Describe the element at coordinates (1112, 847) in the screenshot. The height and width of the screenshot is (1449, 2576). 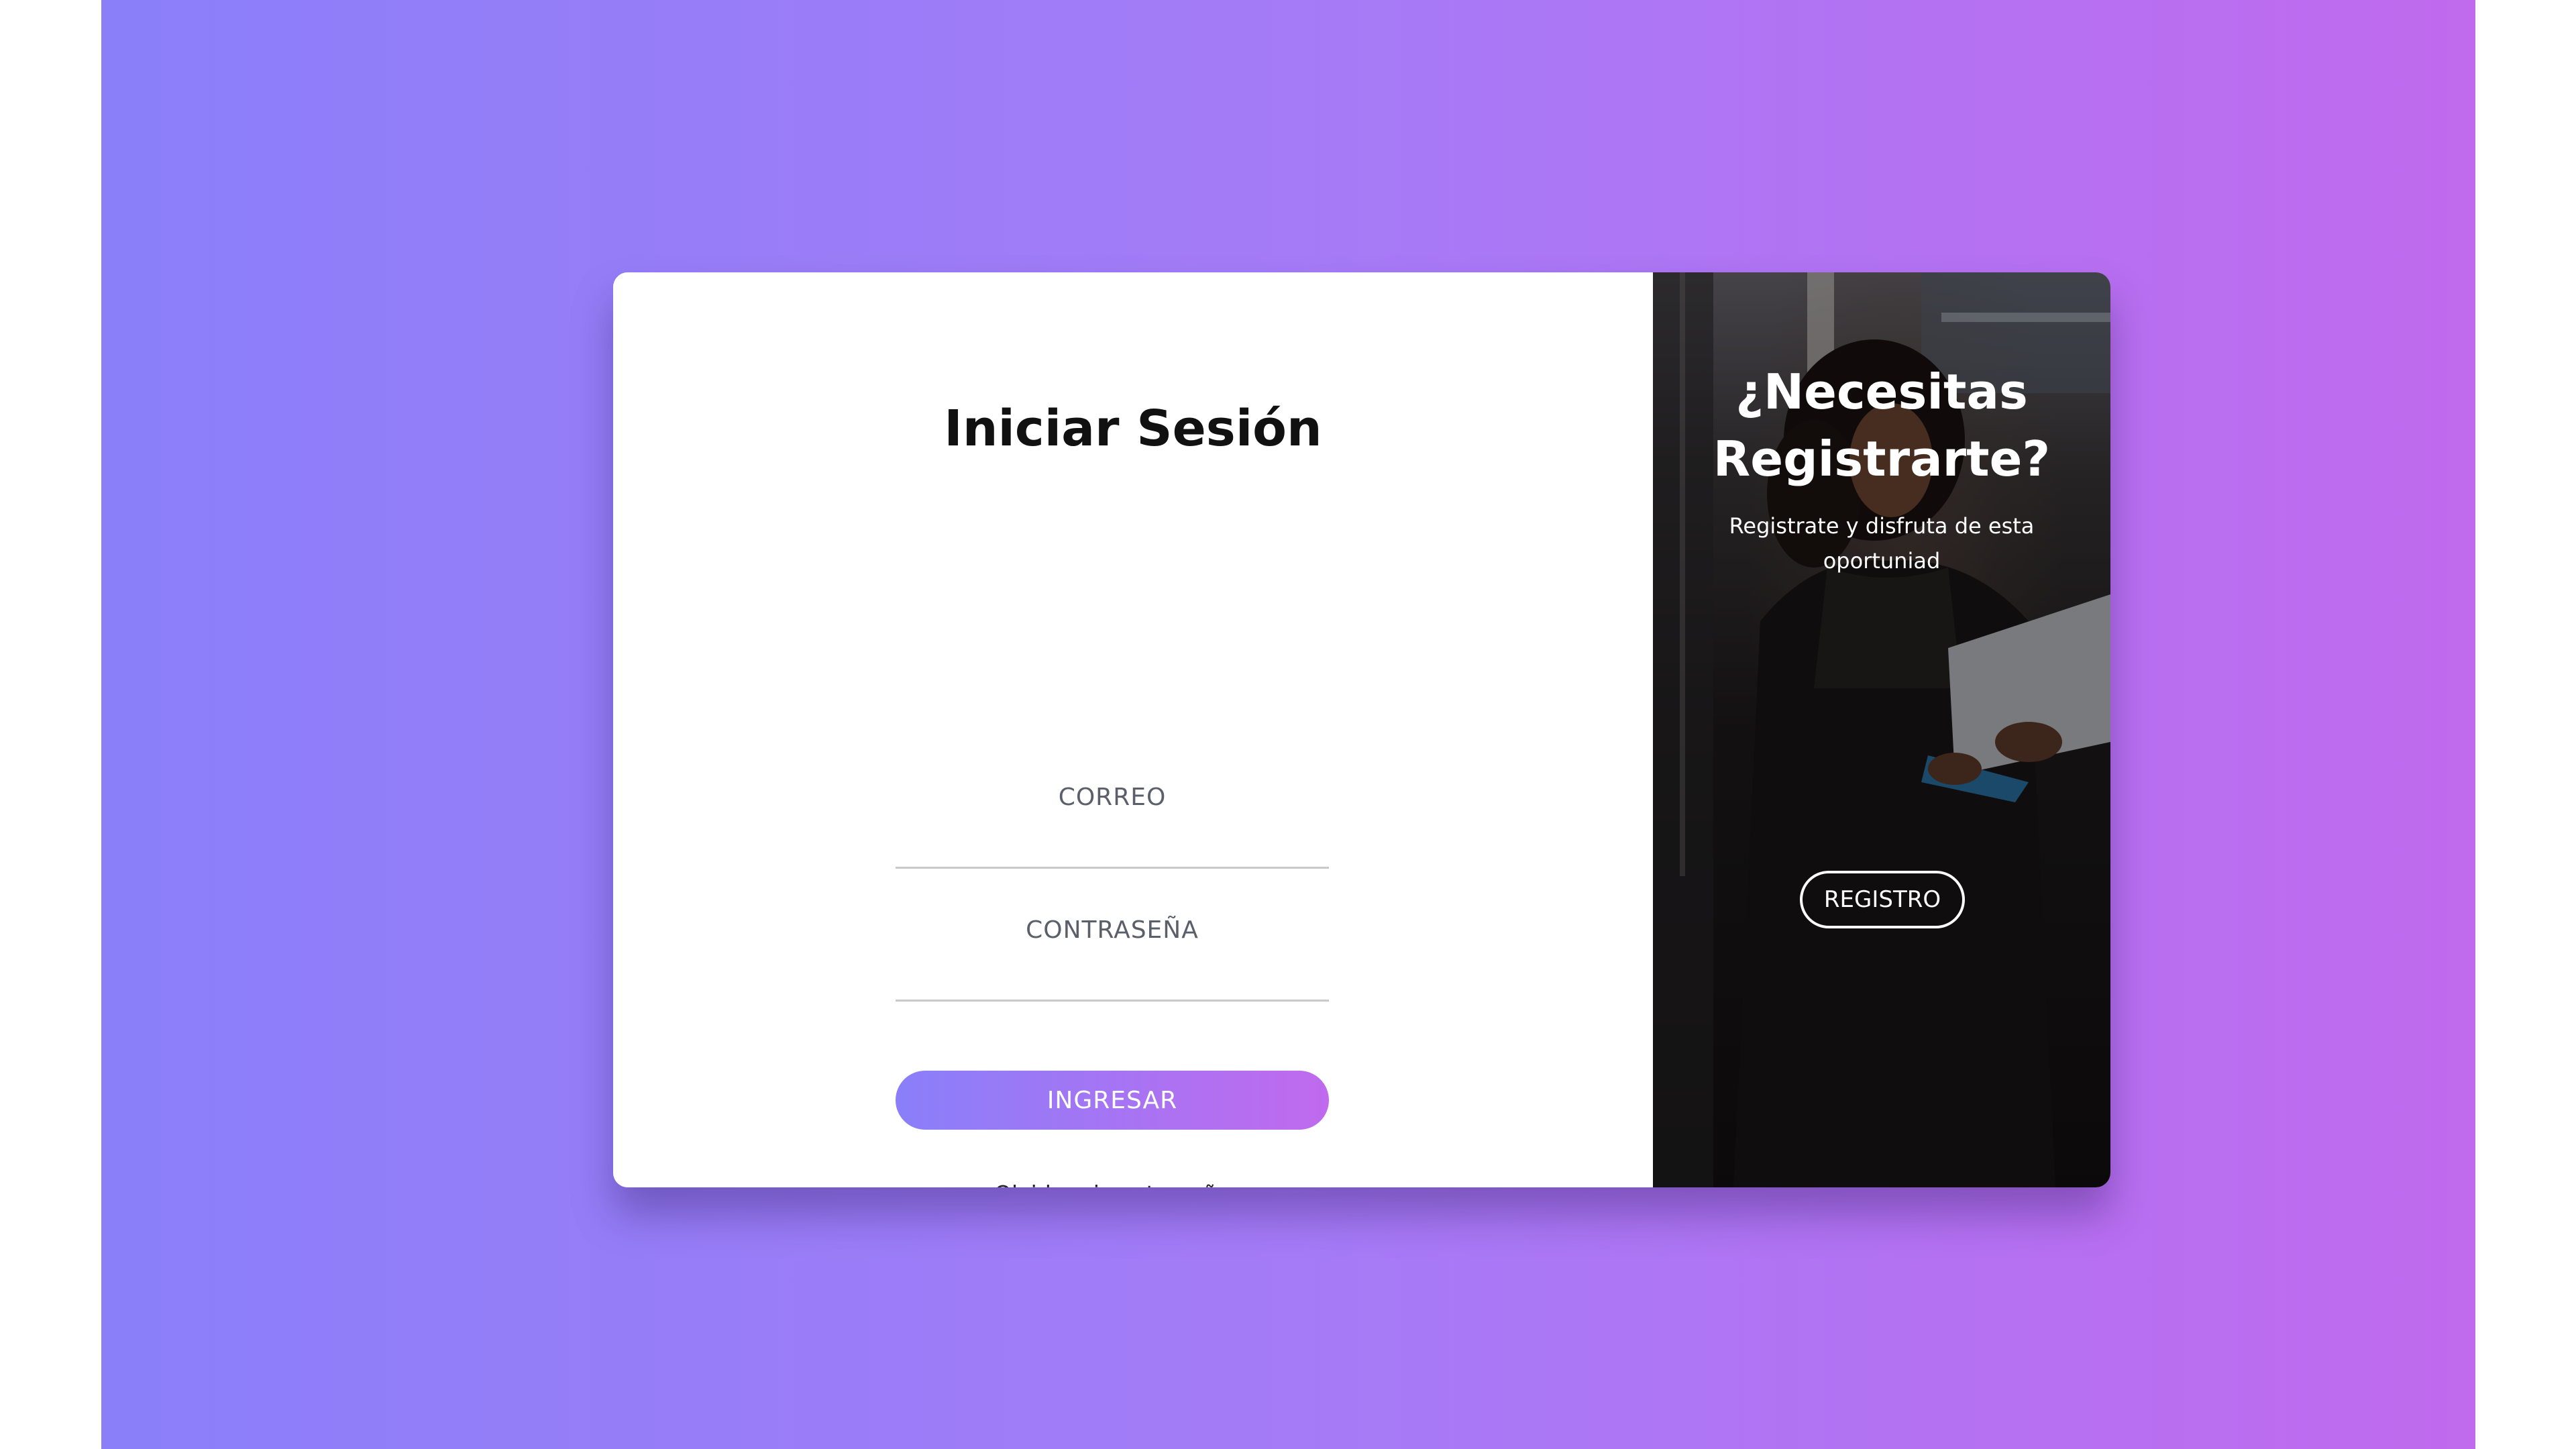
I see `email-input` at that location.